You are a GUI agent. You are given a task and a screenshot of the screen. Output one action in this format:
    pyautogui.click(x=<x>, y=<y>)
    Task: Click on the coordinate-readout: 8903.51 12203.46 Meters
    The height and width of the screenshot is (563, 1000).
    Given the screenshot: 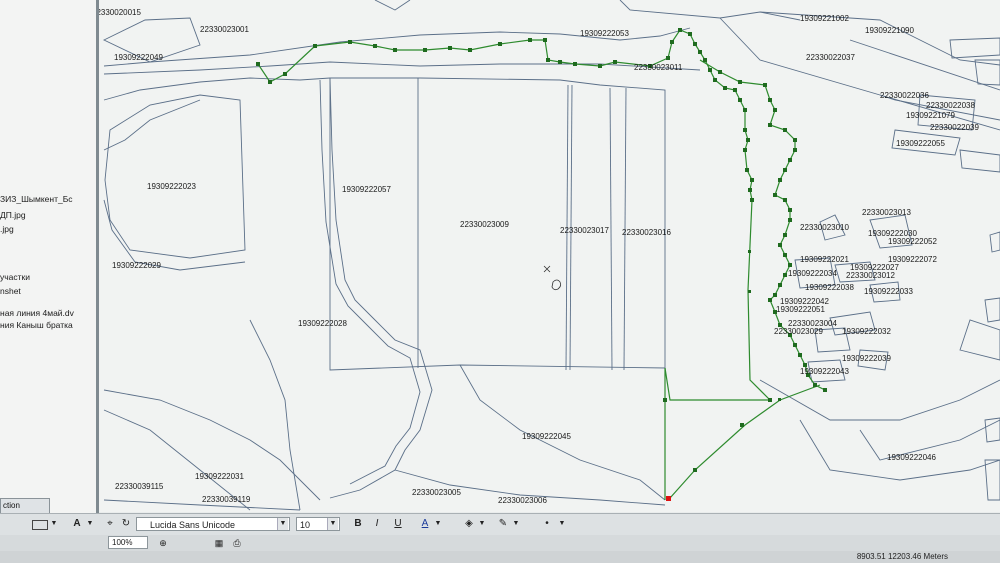 What is the action you would take?
    pyautogui.click(x=902, y=556)
    